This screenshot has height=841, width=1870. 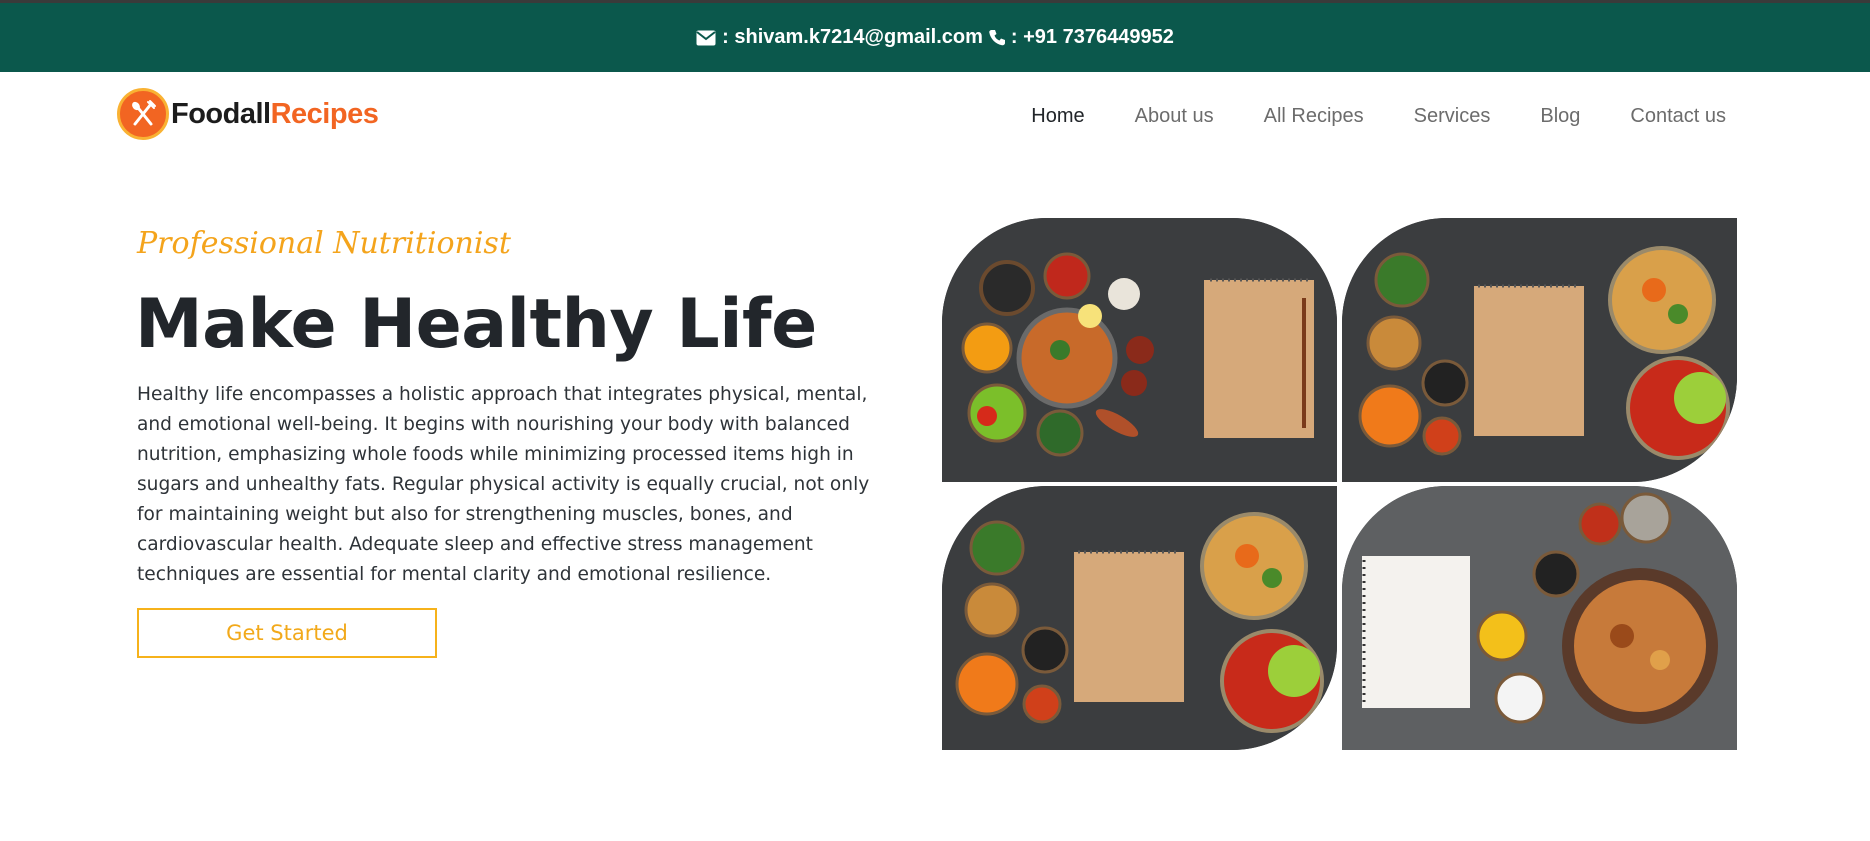 What do you see at coordinates (1539, 618) in the screenshot?
I see `stew-and-notebook-image` at bounding box center [1539, 618].